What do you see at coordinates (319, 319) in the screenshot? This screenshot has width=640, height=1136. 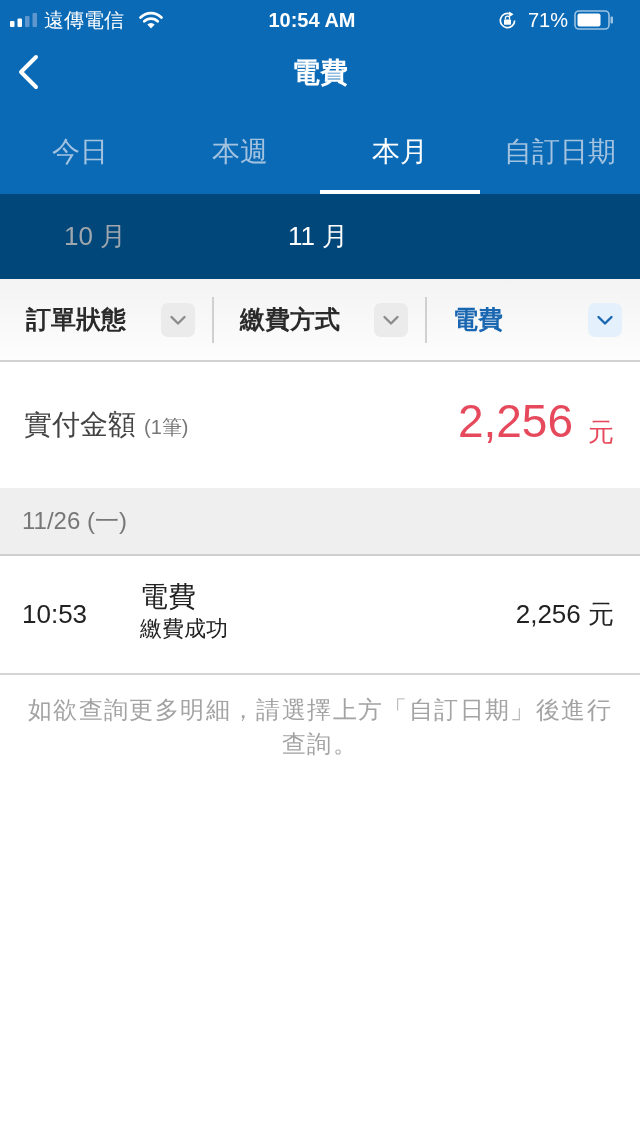 I see `filter-dropdown: 繳費方式` at bounding box center [319, 319].